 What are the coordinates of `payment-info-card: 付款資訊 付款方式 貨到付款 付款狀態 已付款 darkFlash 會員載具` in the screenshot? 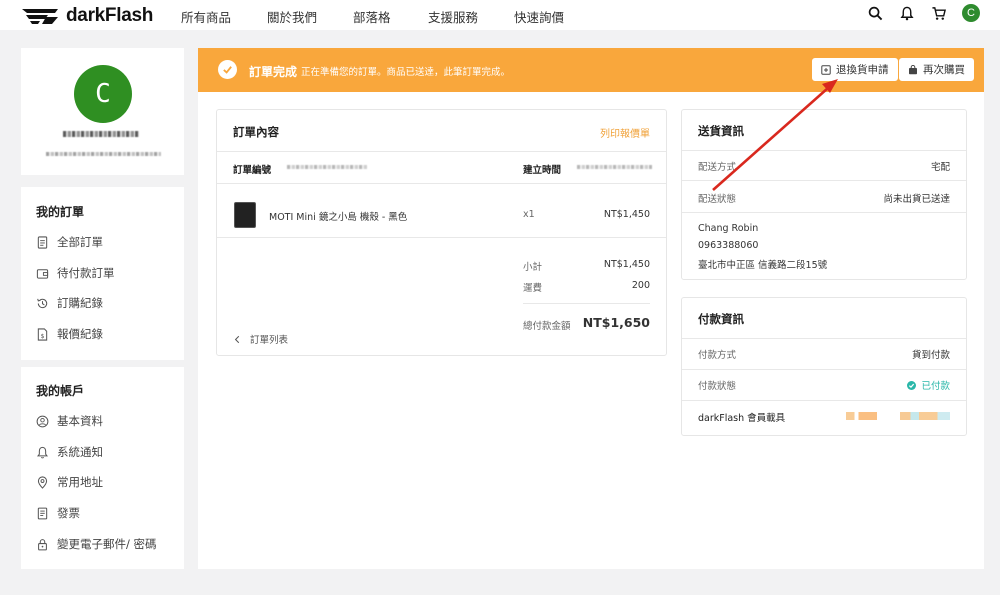 It's located at (824, 366).